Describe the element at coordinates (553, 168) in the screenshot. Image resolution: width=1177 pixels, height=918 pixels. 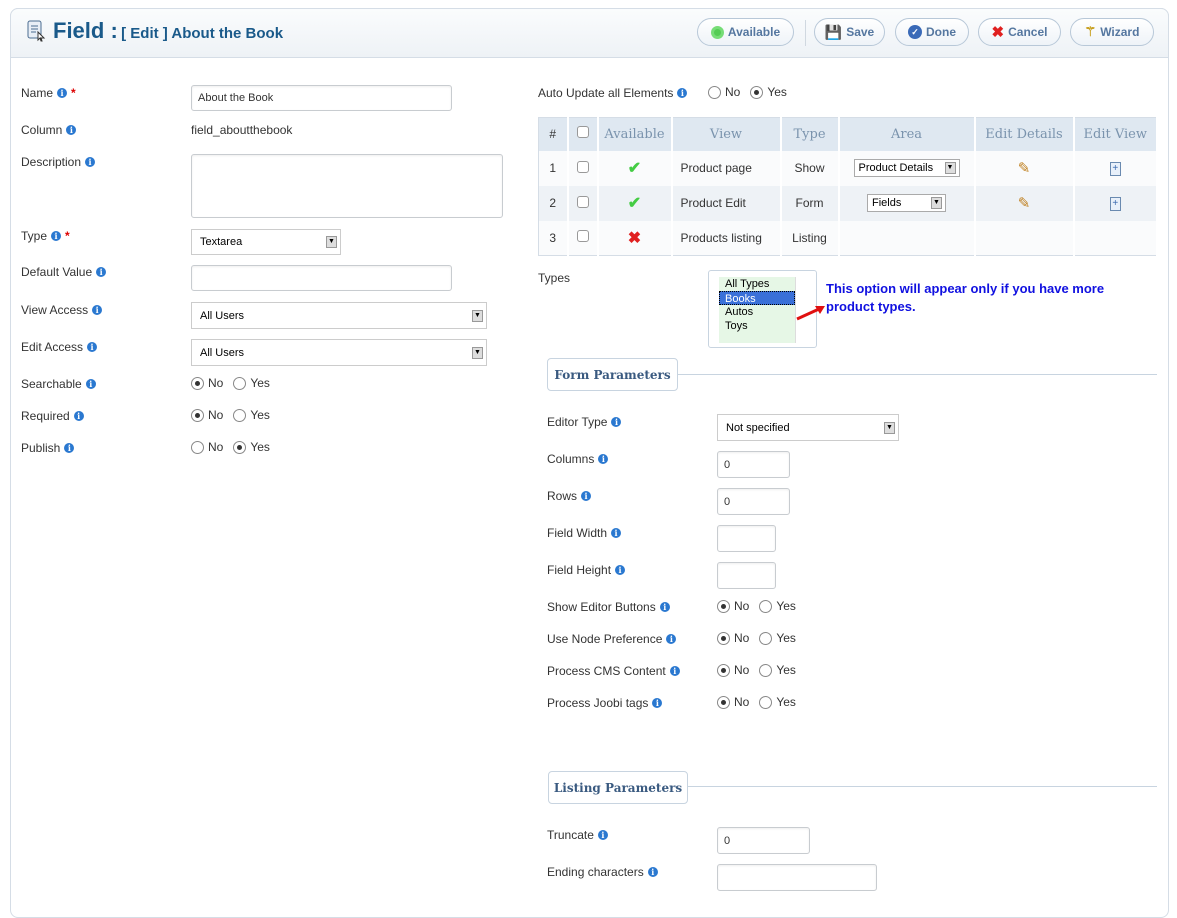
I see `row-number: 1` at that location.